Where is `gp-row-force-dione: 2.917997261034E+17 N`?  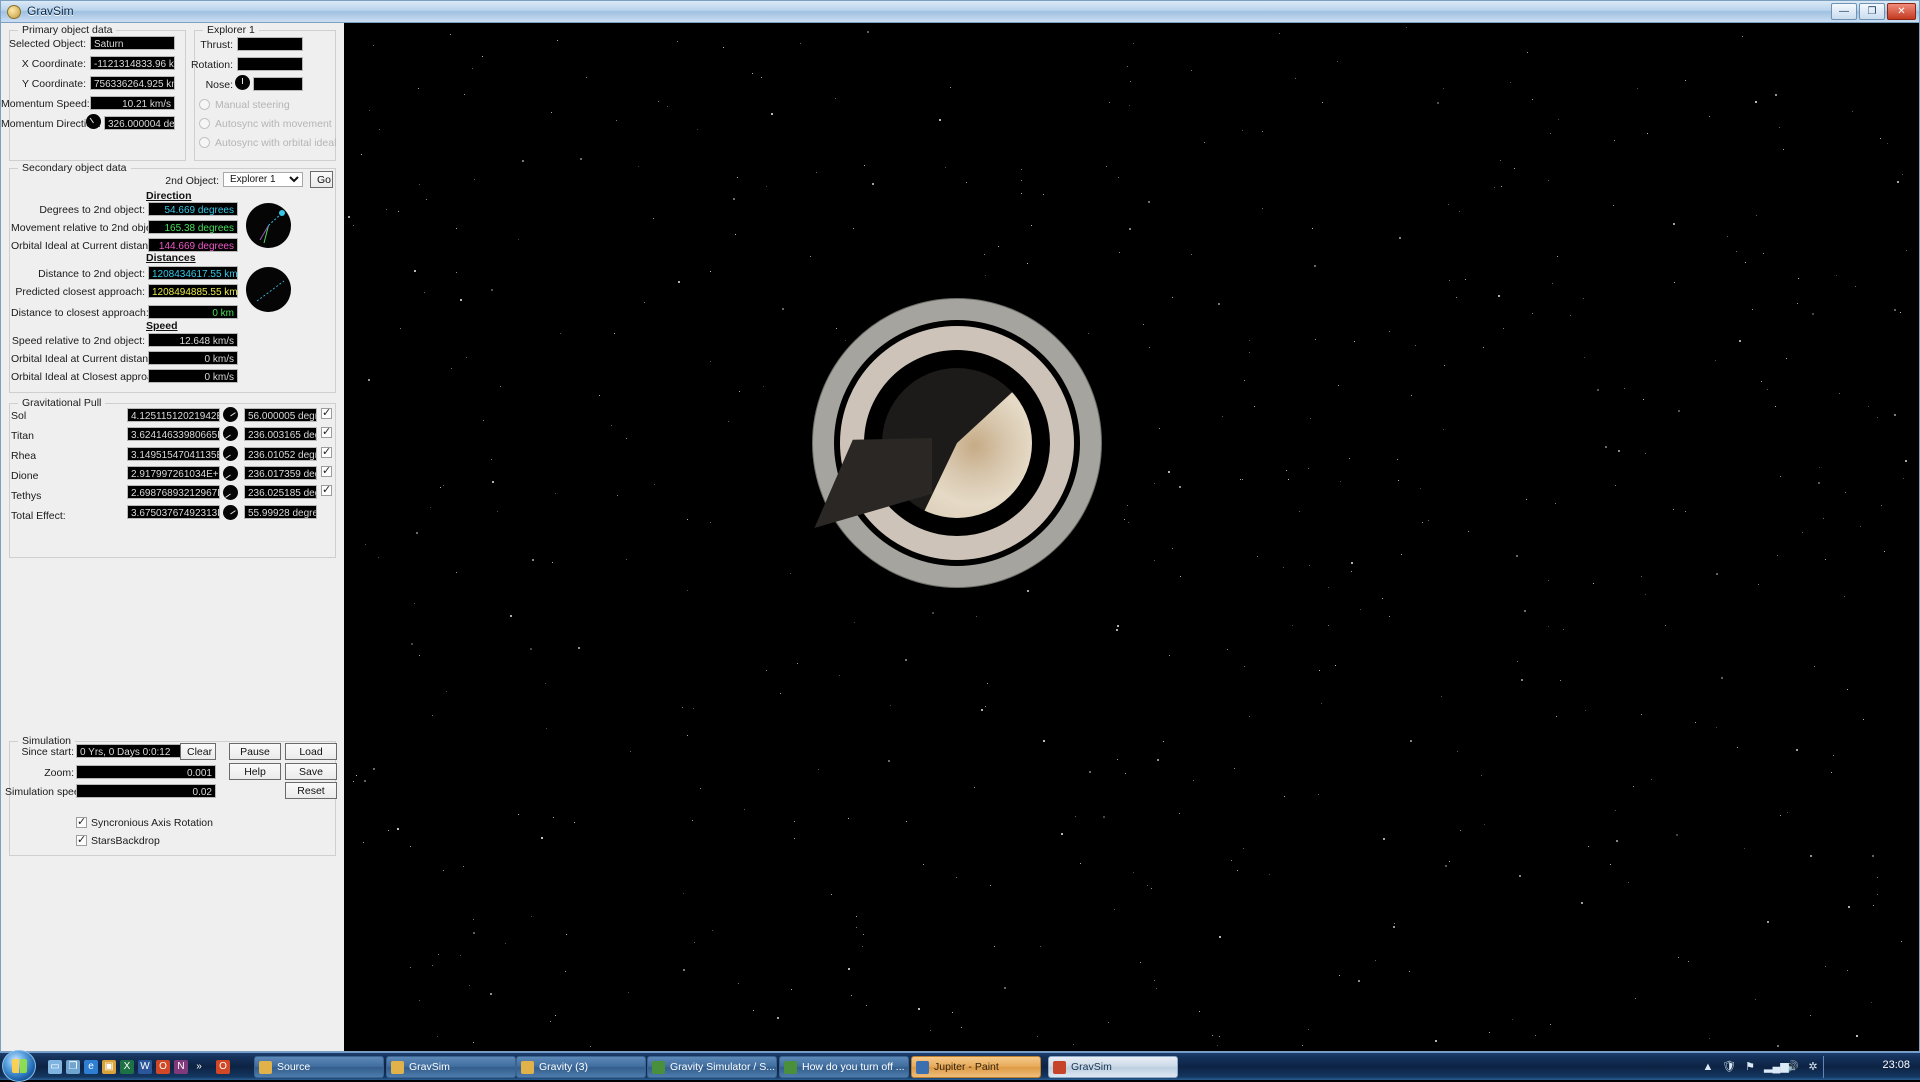 gp-row-force-dione: 2.917997261034E+17 N is located at coordinates (173, 473).